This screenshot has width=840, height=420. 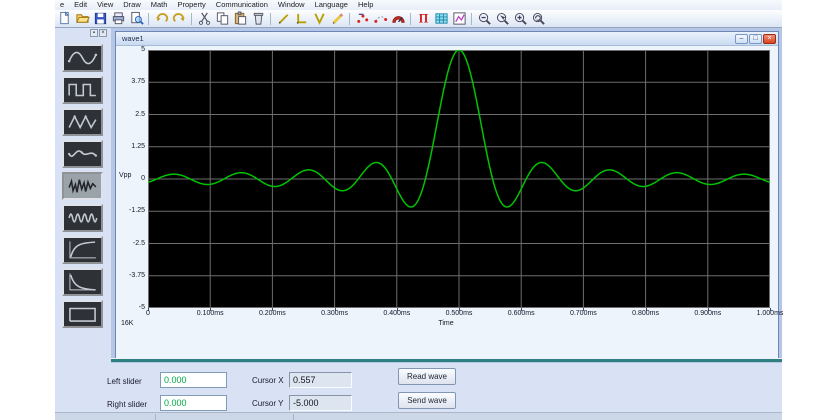 I want to click on toolbar-polyline-tool-button, so click(x=301, y=19).